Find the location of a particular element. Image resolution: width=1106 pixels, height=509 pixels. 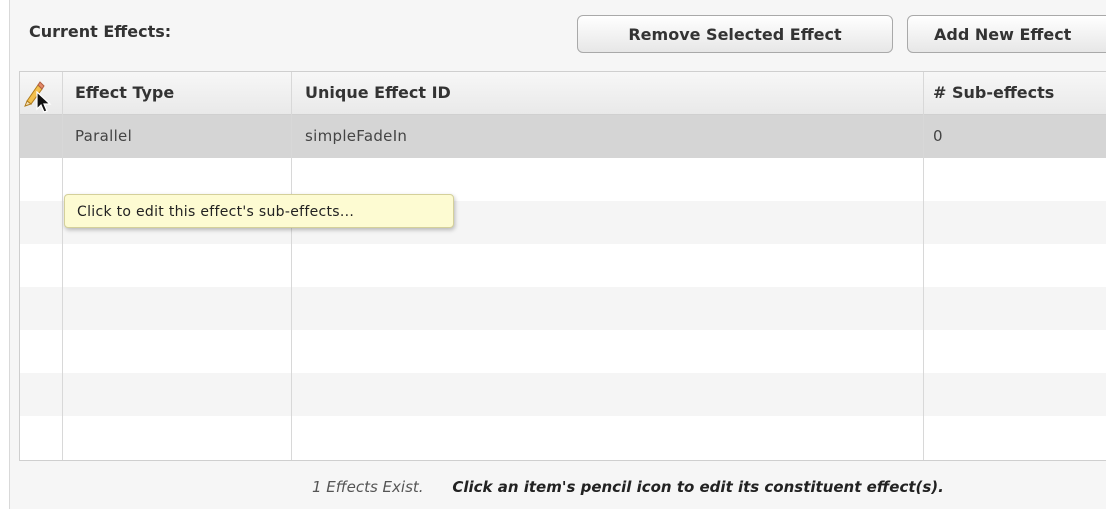

table-row: Parallel simpleFadeIn 0 is located at coordinates (563, 136).